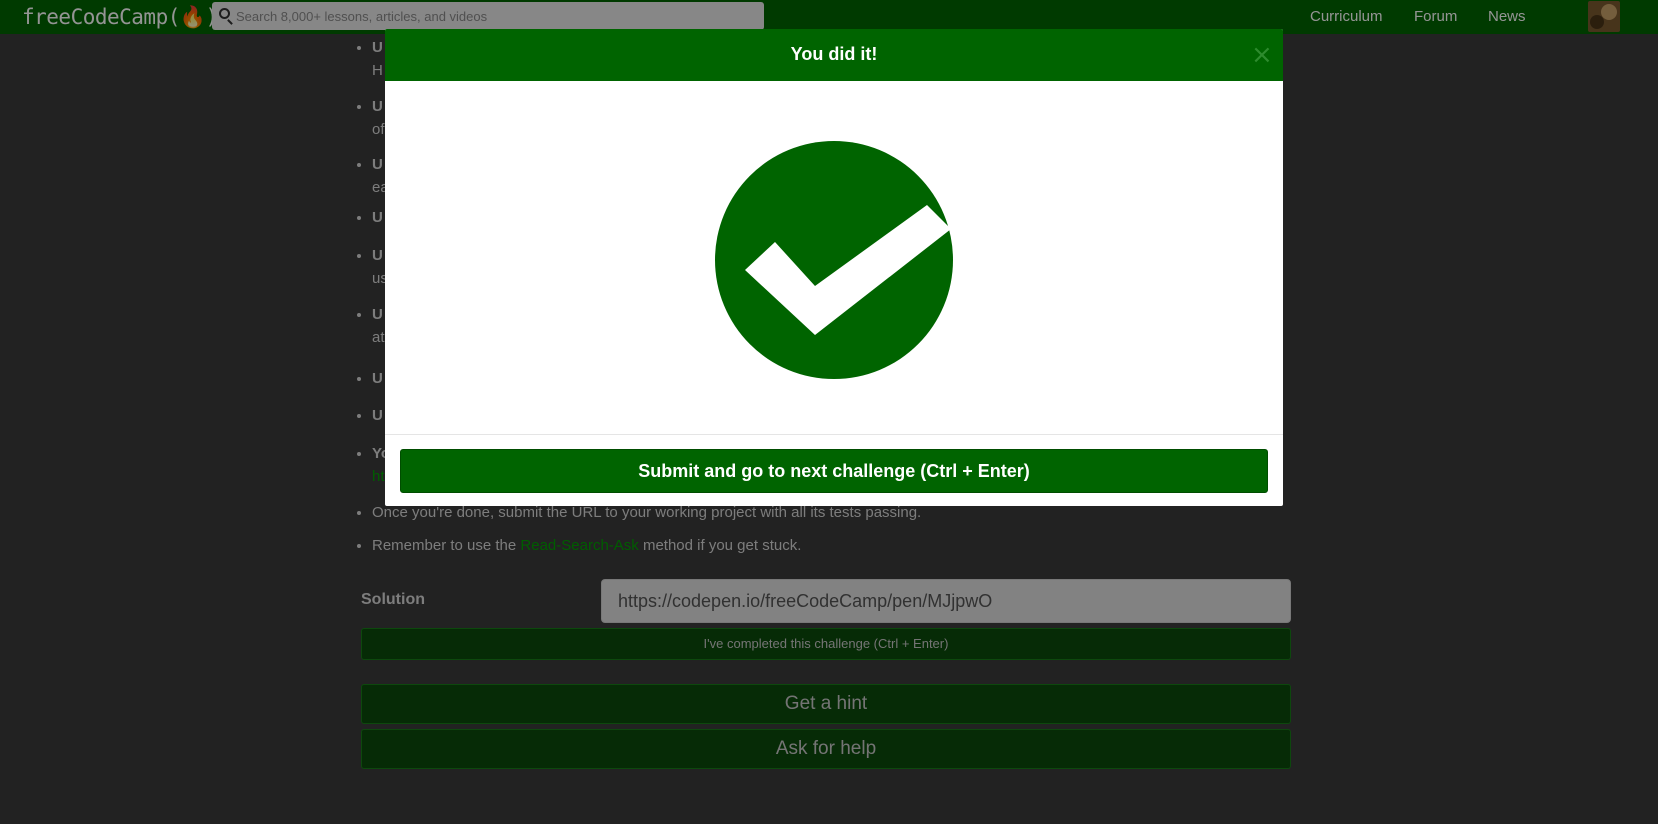 Image resolution: width=1658 pixels, height=824 pixels. I want to click on modal-header: You did it! ×, so click(834, 55).